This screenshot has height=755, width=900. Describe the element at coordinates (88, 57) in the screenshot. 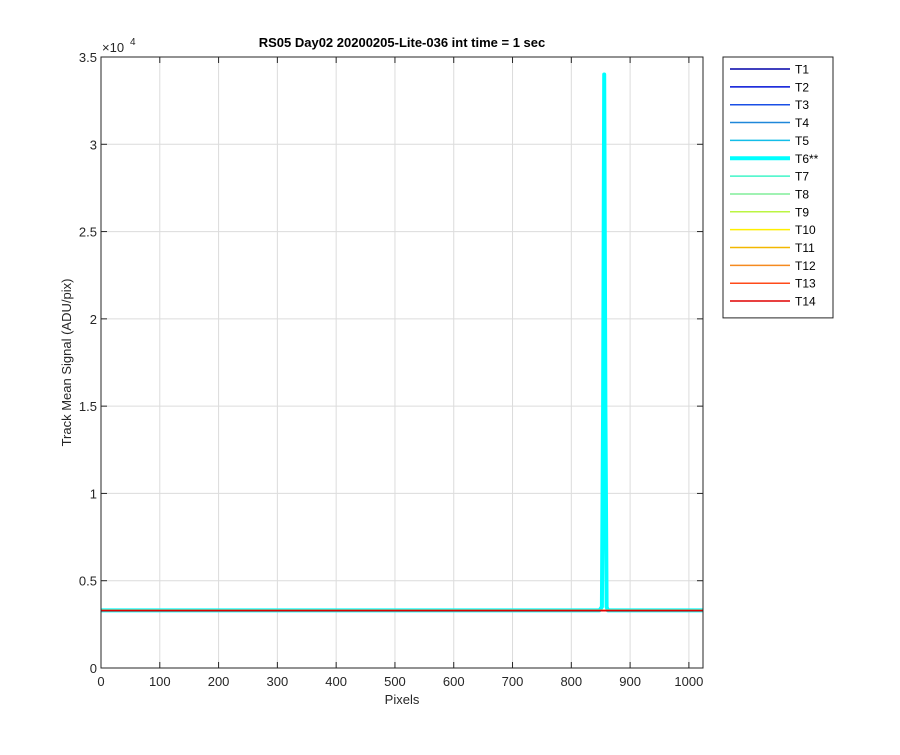

I see `y-tick-label: 3.5` at that location.